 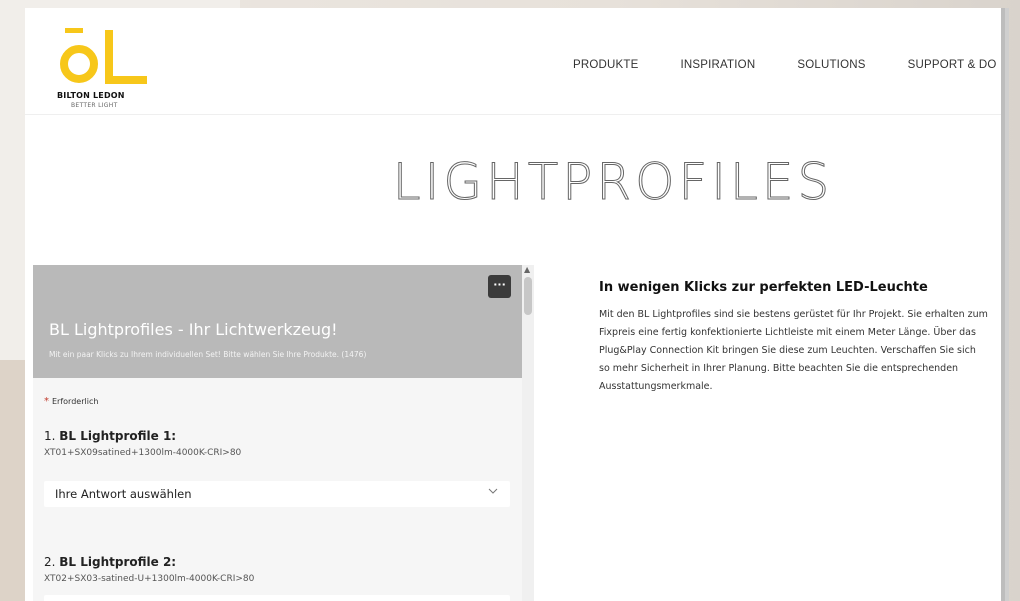 I want to click on scroll-up-icon: ▲, so click(x=527, y=269).